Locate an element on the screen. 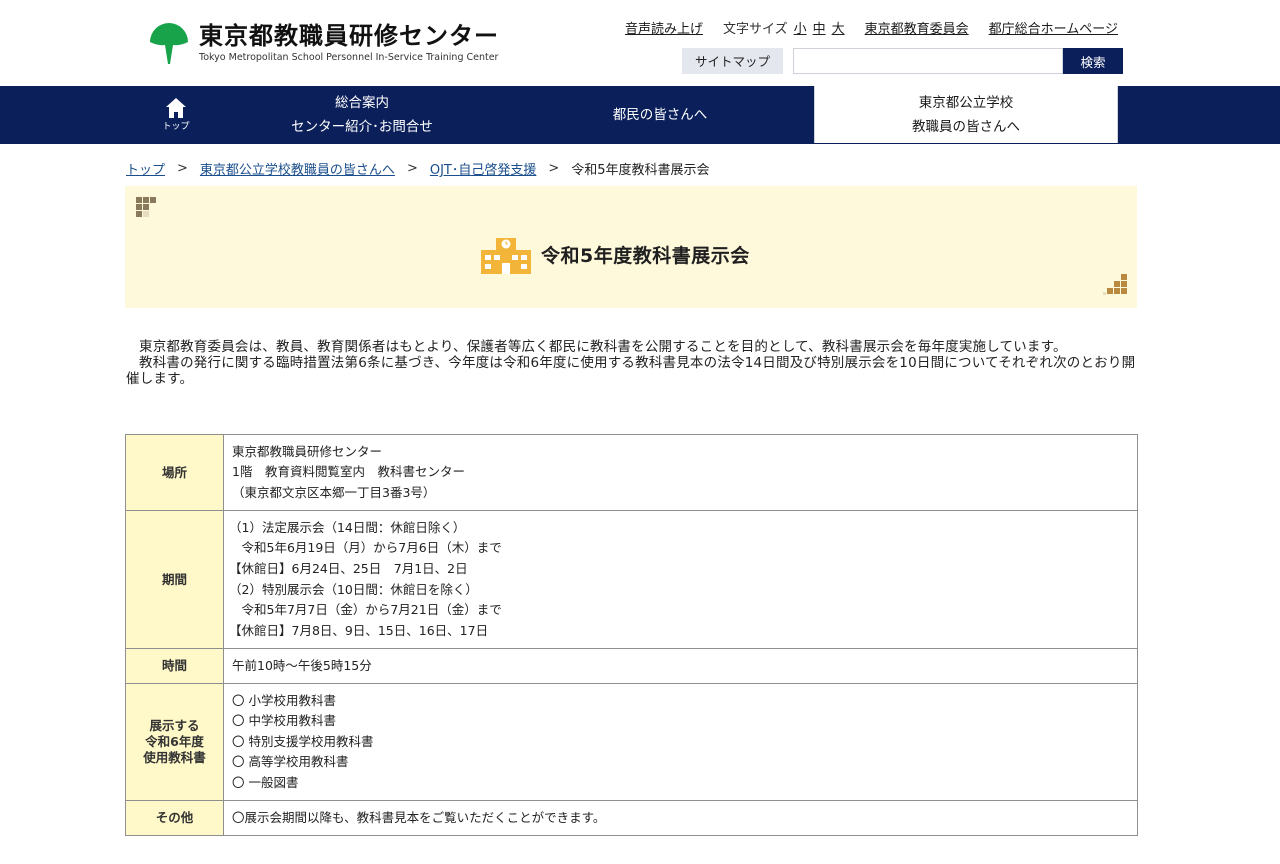 This screenshot has width=1280, height=864. books-label-line-1: 展示する is located at coordinates (174, 725).